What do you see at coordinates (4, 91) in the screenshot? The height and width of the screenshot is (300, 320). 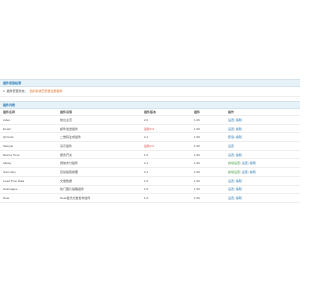 I see `info-icon: ●` at bounding box center [4, 91].